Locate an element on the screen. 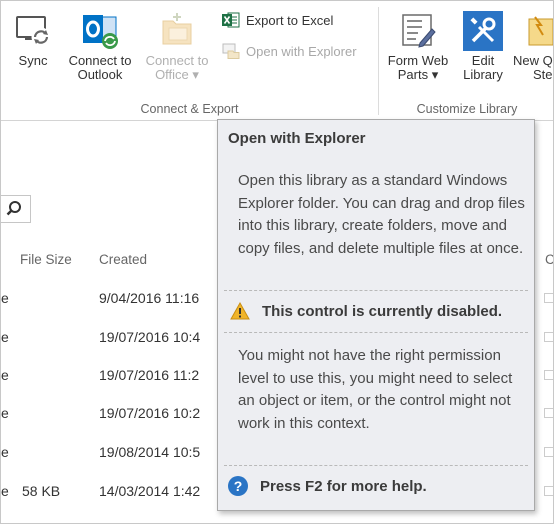 The width and height of the screenshot is (554, 524). edit-library-label-1: Edit is located at coordinates (483, 60).